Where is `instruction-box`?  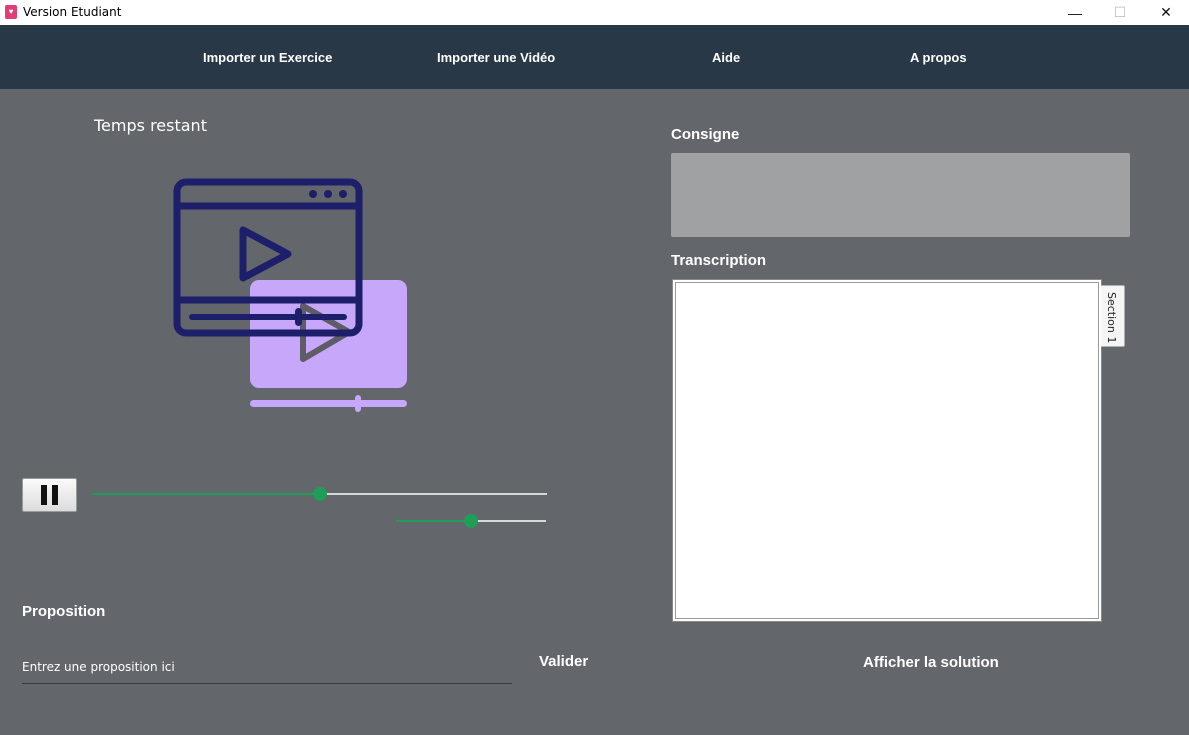 instruction-box is located at coordinates (900, 195).